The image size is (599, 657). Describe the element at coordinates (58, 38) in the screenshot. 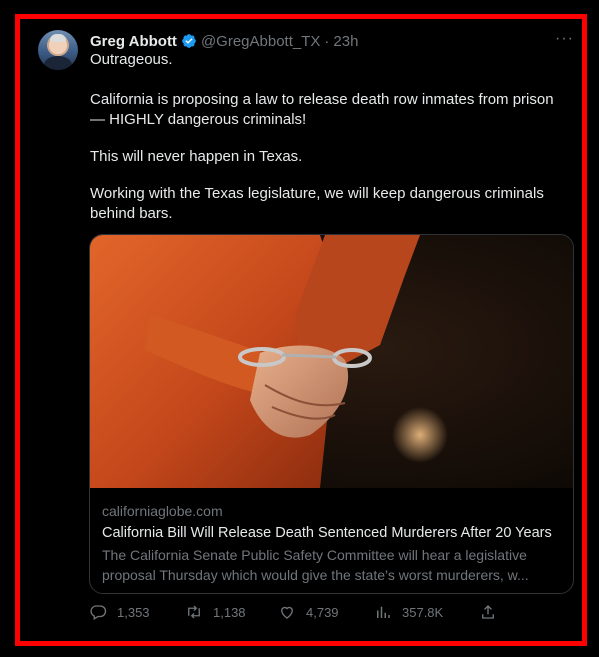

I see `avatar-hair` at that location.